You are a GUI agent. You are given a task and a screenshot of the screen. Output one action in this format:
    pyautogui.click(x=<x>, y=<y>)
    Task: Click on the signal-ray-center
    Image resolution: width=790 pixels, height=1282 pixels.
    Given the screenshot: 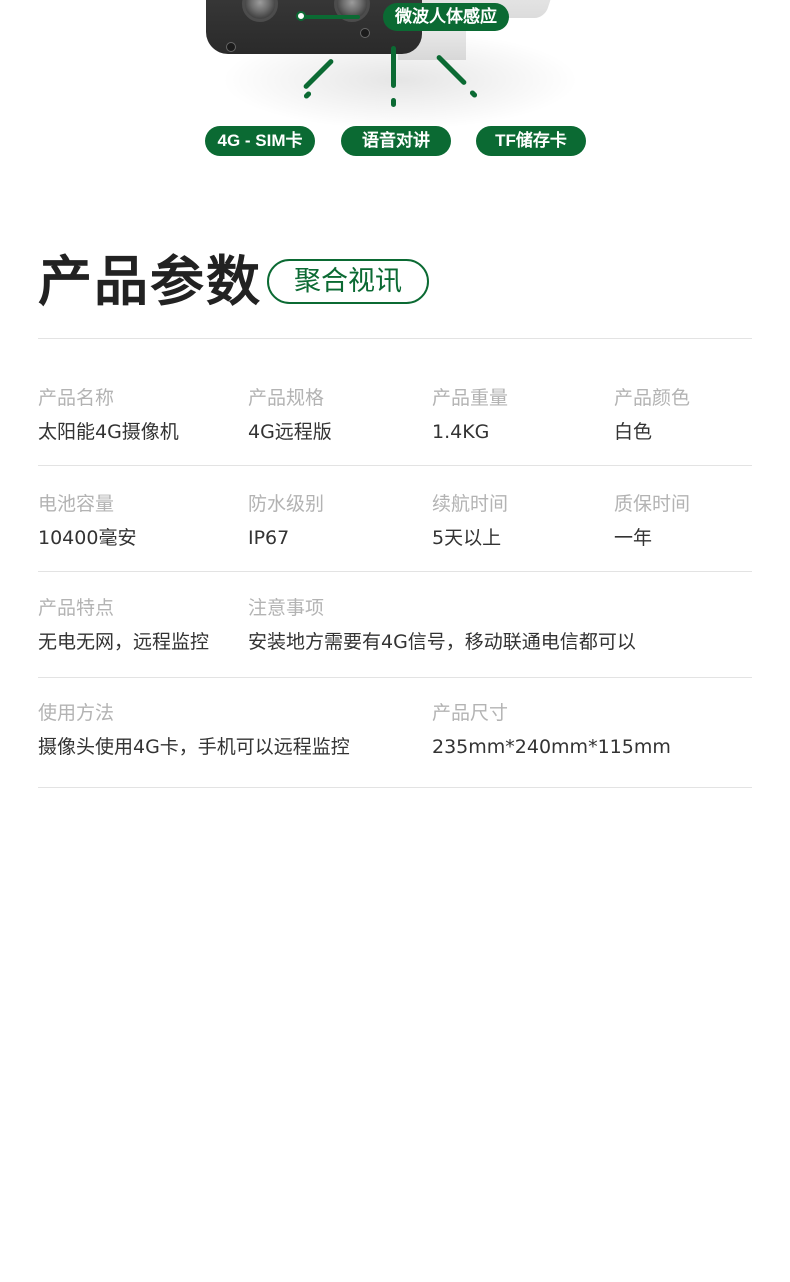 What is the action you would take?
    pyautogui.click(x=393, y=67)
    